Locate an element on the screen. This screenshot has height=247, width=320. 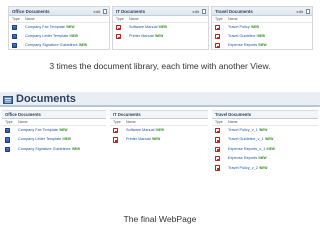
document-link: Travel Policy!NEW is located at coordinates (243, 27).